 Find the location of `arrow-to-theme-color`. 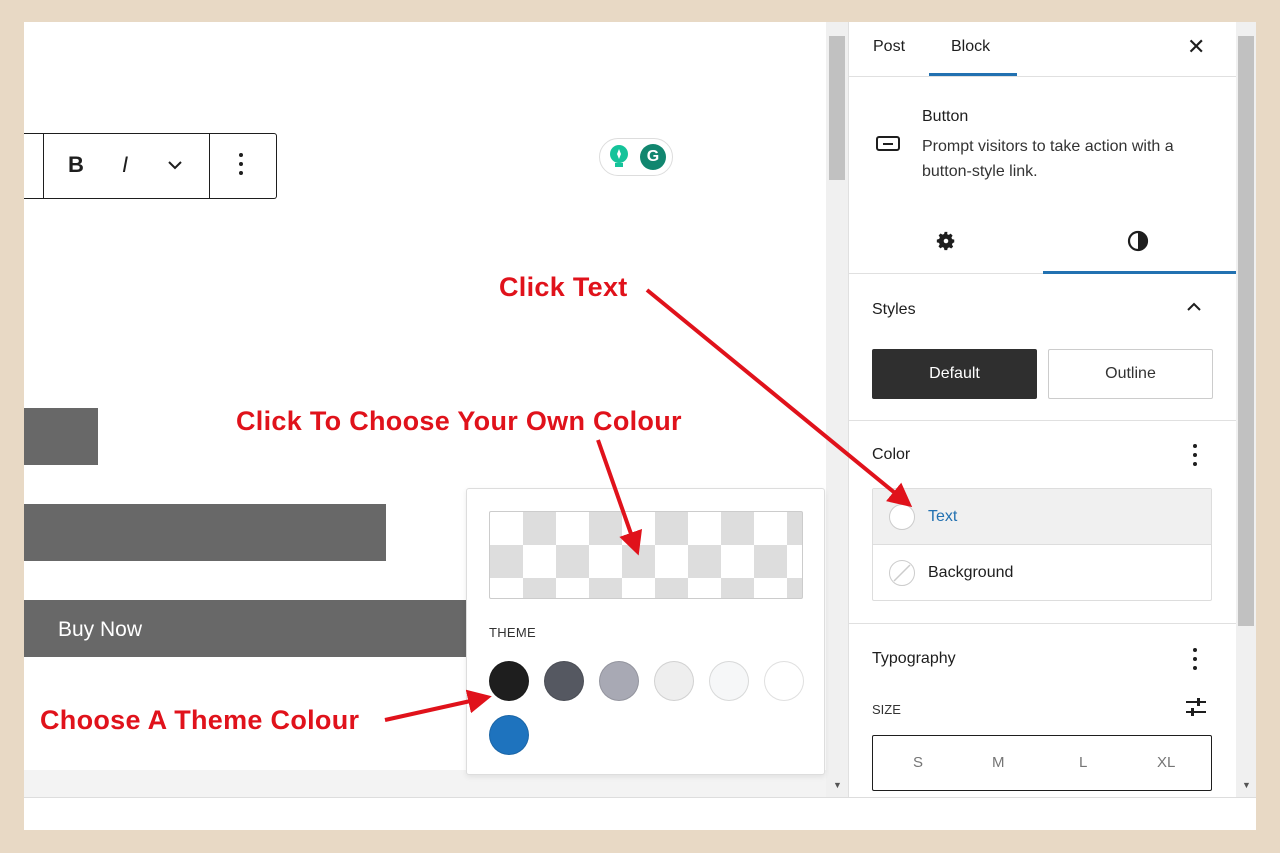

arrow-to-theme-color is located at coordinates (438, 705).